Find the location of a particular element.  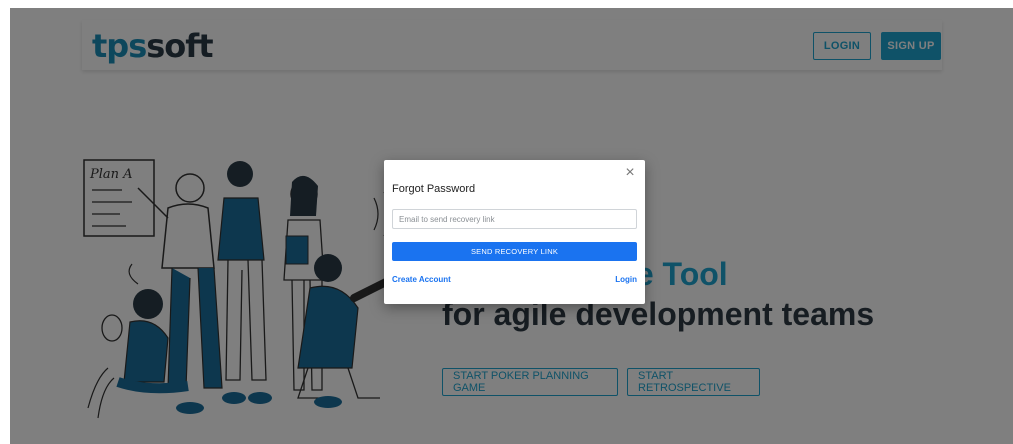

login-link: Login is located at coordinates (626, 279).